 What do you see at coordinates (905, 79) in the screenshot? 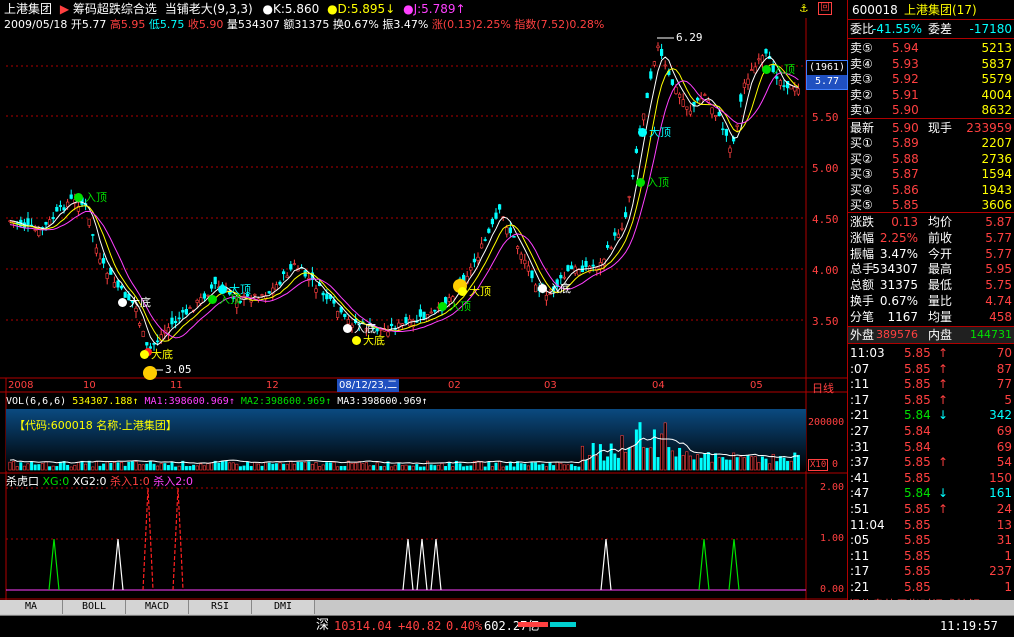
I see `ask-price: 5.92` at bounding box center [905, 79].